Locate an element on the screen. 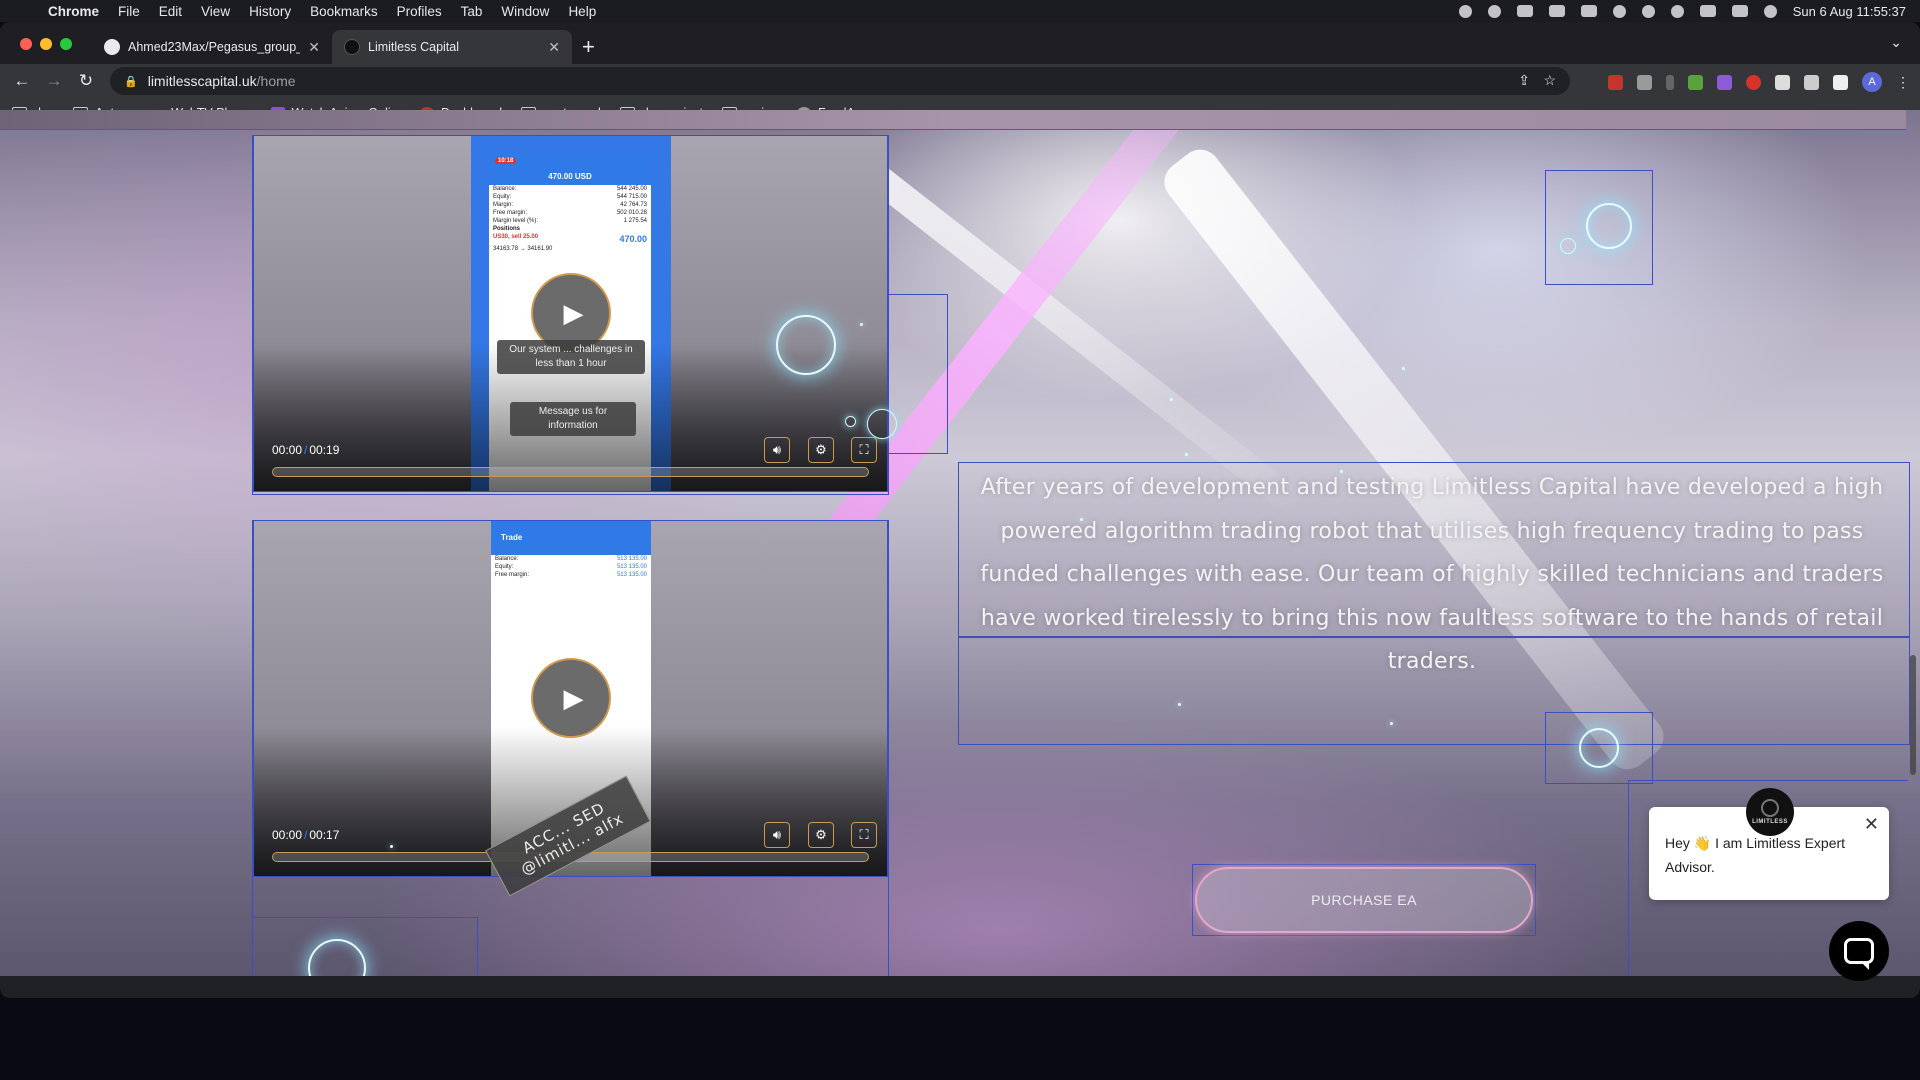 The width and height of the screenshot is (1920, 1080). play-button: ▶ is located at coordinates (571, 698).